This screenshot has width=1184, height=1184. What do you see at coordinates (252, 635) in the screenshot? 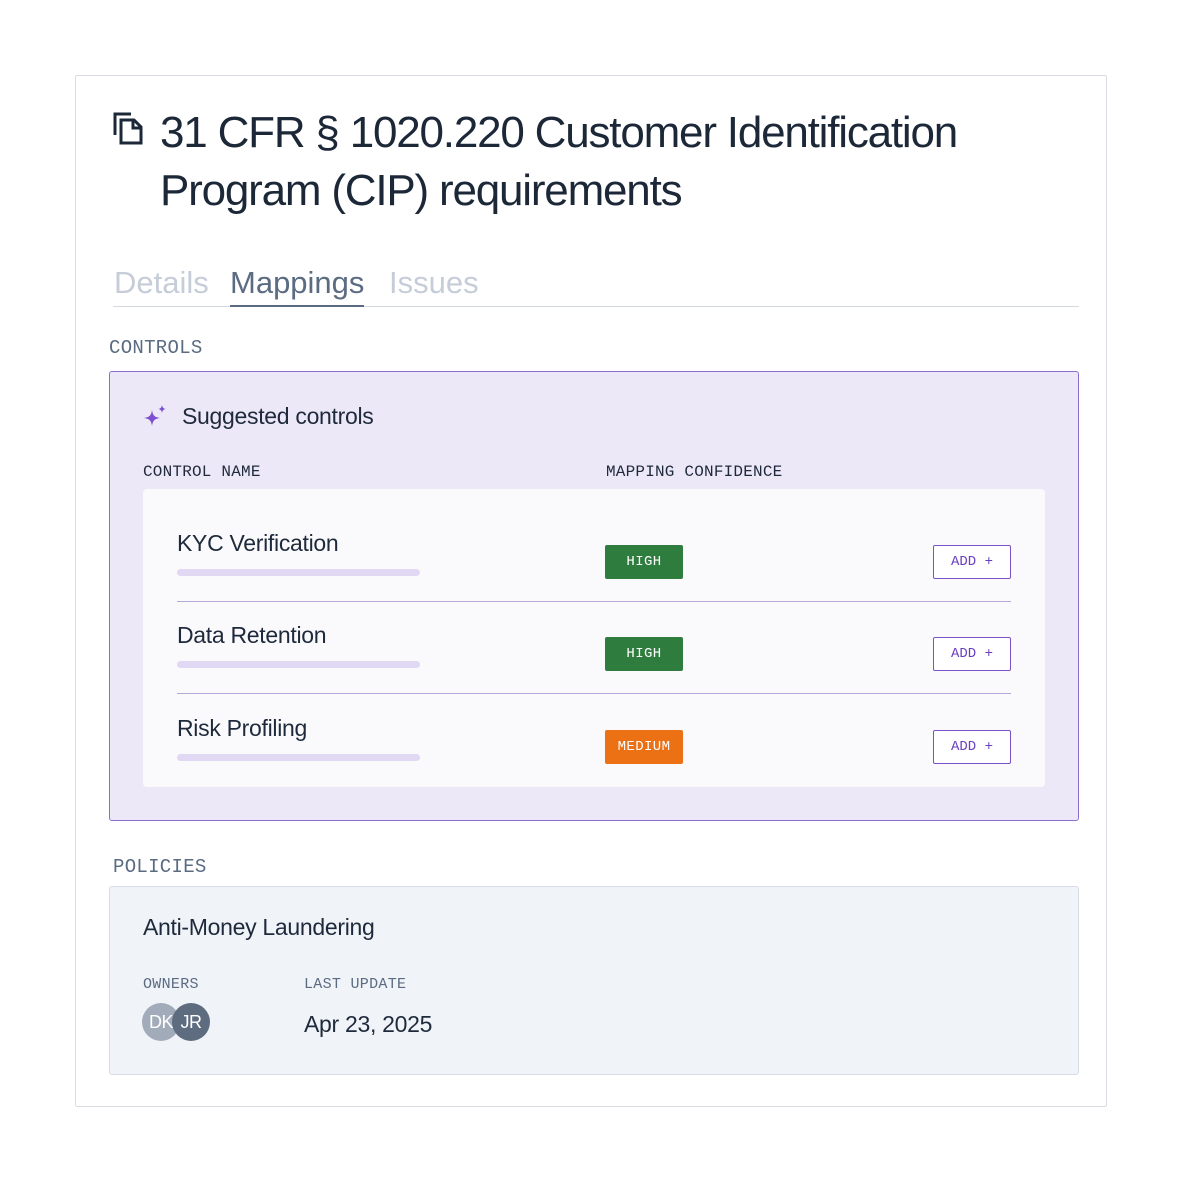
I see `control-name: Data Retention` at bounding box center [252, 635].